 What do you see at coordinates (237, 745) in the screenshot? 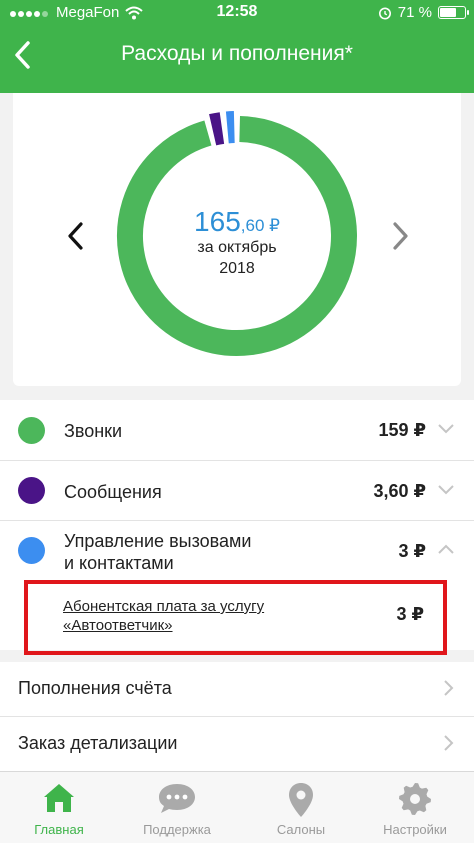
I see `link-row-detalization: Заказ детализации` at bounding box center [237, 745].